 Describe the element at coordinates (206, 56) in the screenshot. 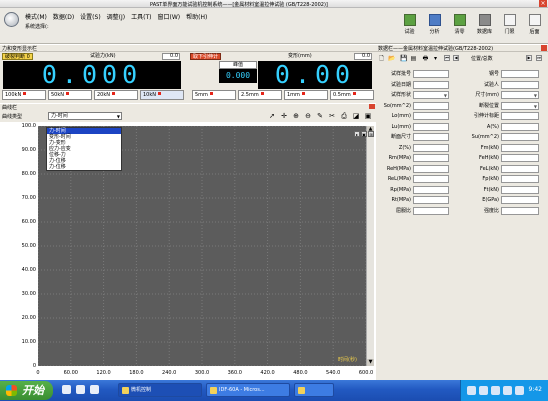

I see `extensometer-tag: 取下引伸计` at that location.